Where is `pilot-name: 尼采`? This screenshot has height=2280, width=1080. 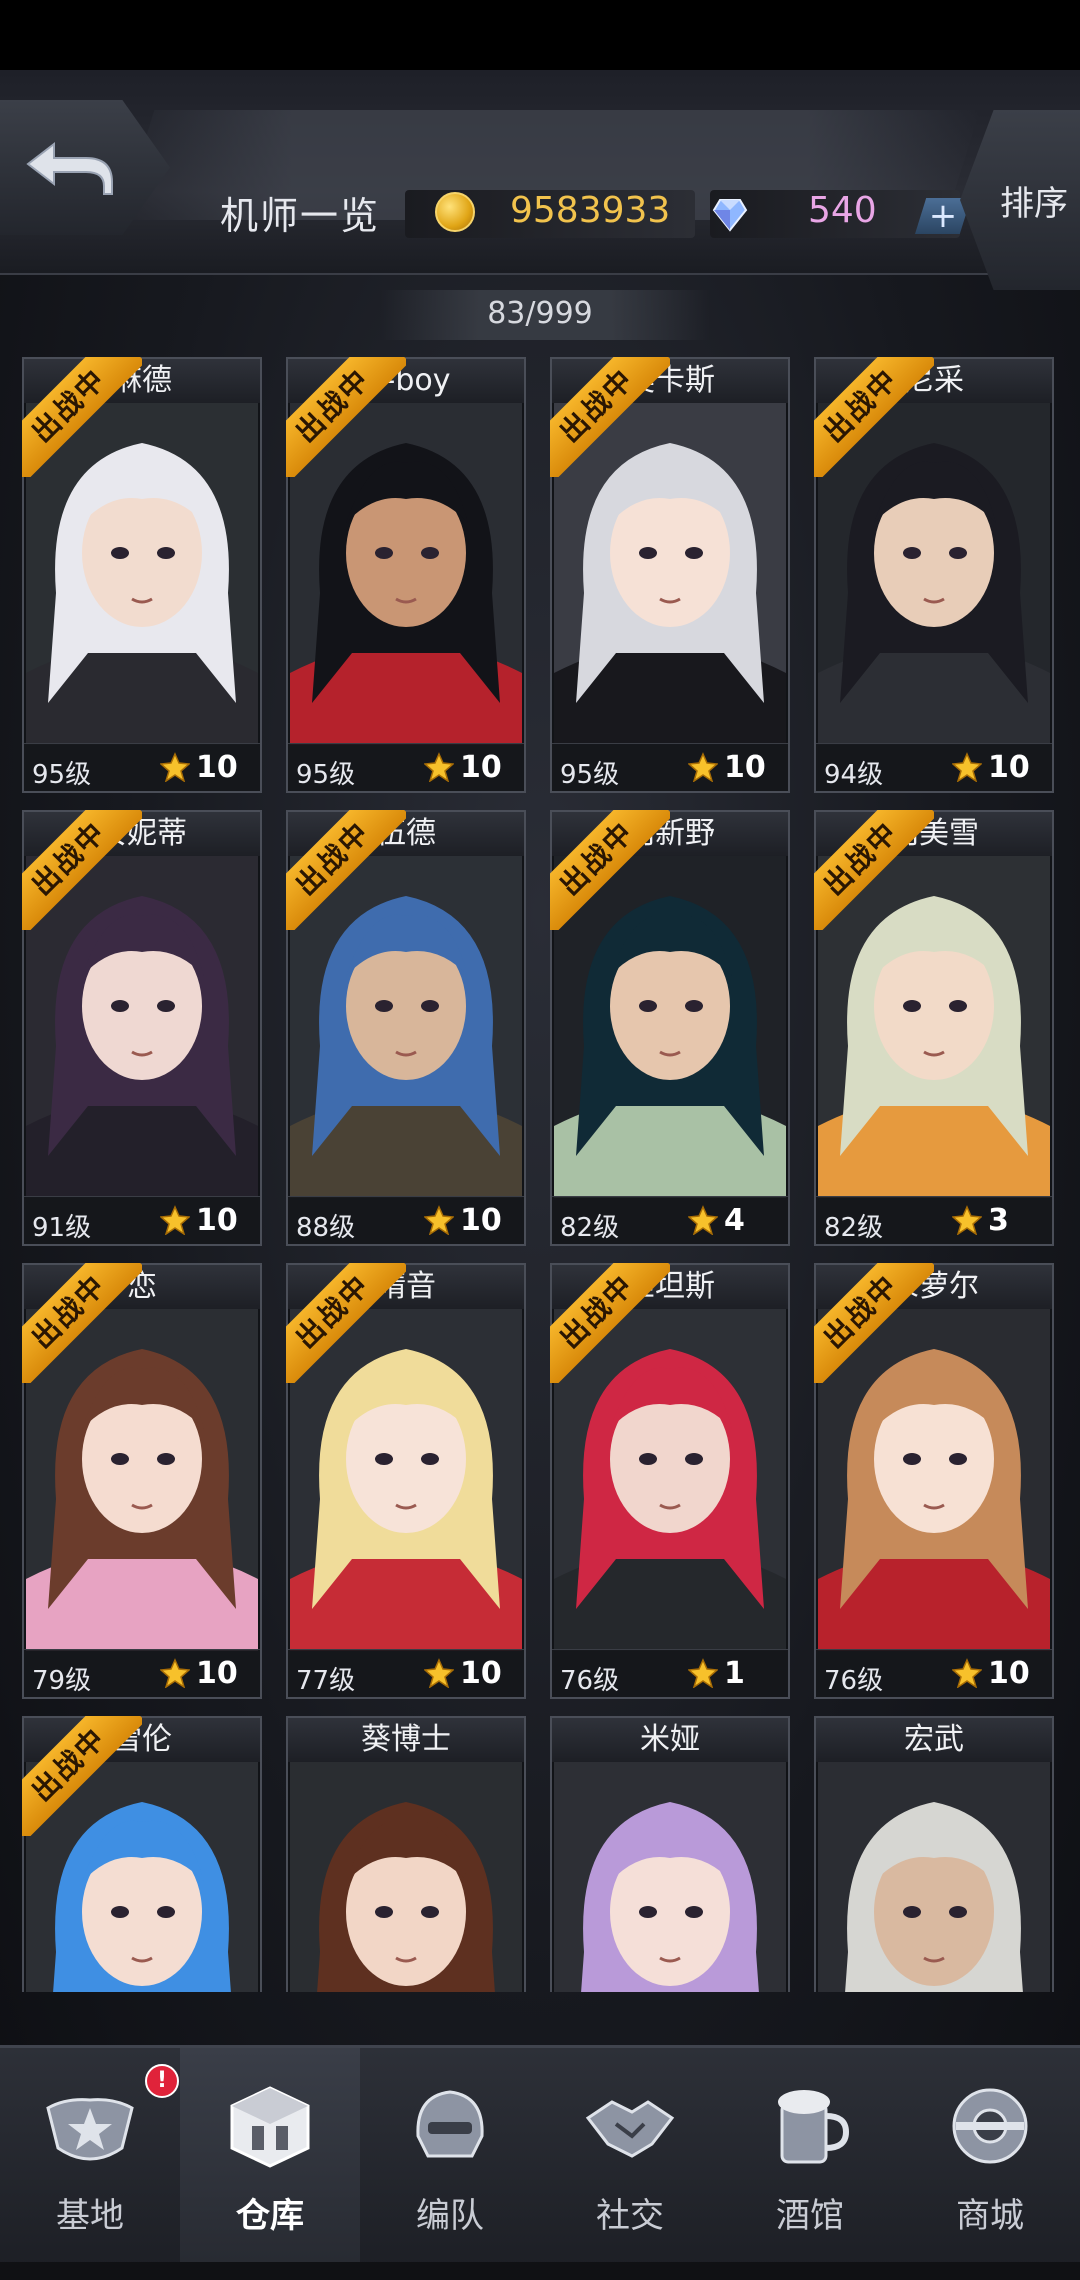
pilot-name: 尼采 is located at coordinates (934, 381).